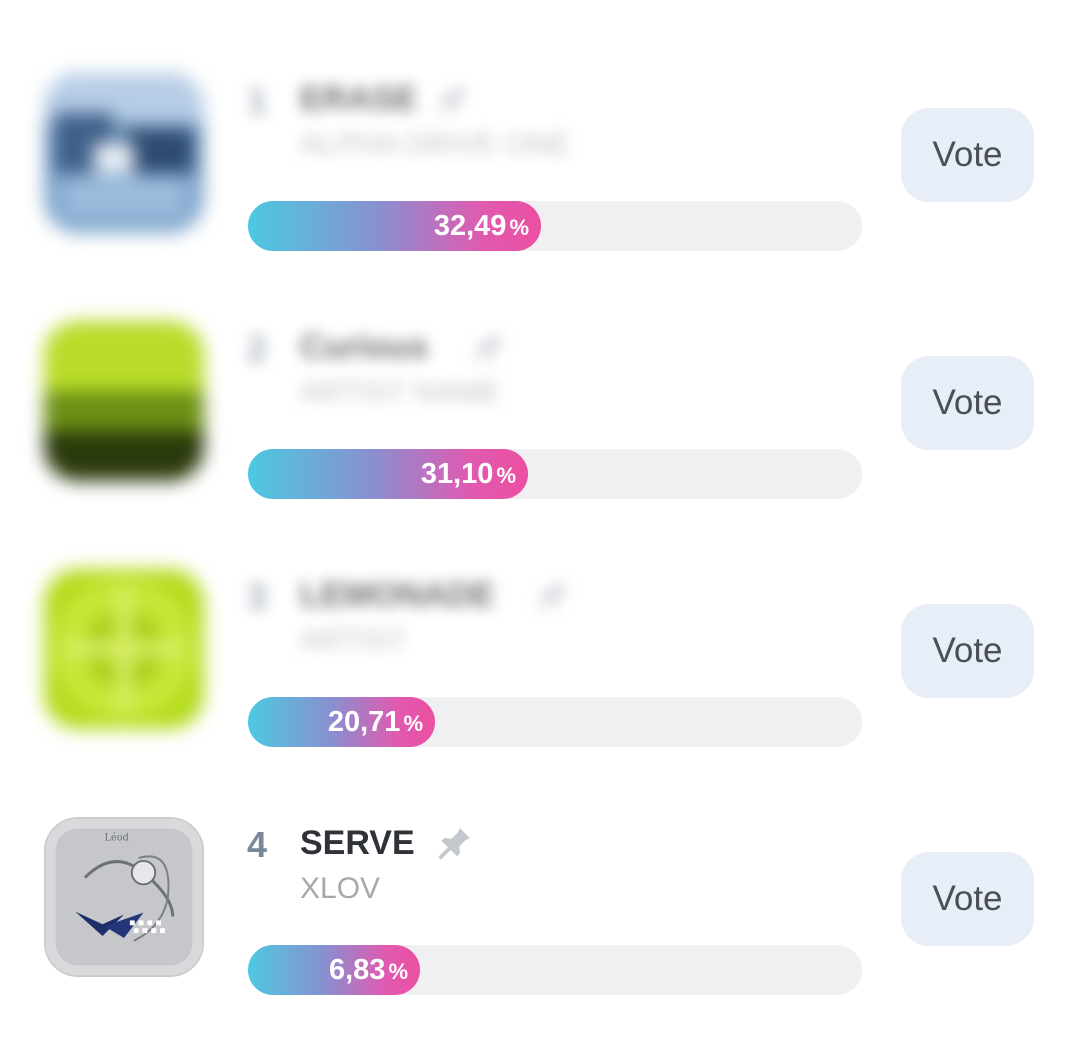 The height and width of the screenshot is (1044, 1080). I want to click on artist-name: ARTIST NAME, so click(400, 392).